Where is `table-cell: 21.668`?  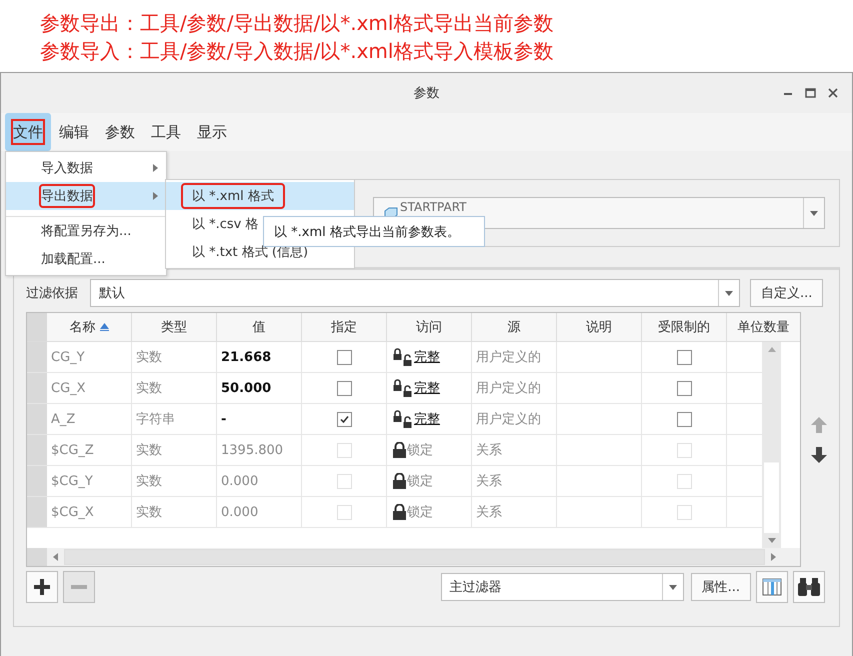 table-cell: 21.668 is located at coordinates (259, 357).